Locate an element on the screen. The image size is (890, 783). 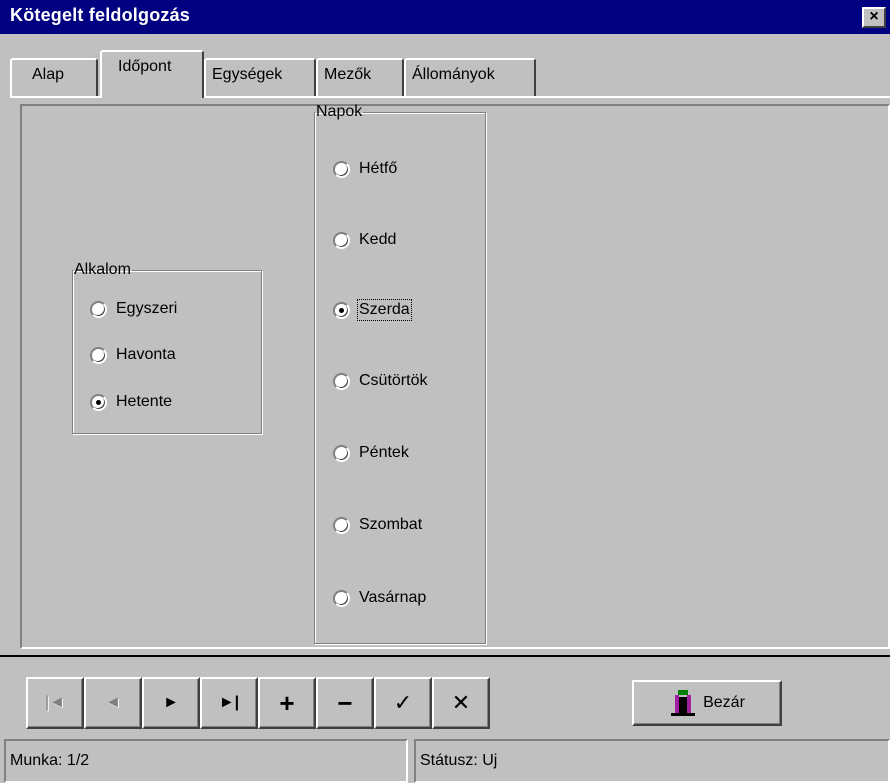
status-bar: Munka: 1/2 Státusz: Uj is located at coordinates (445, 761).